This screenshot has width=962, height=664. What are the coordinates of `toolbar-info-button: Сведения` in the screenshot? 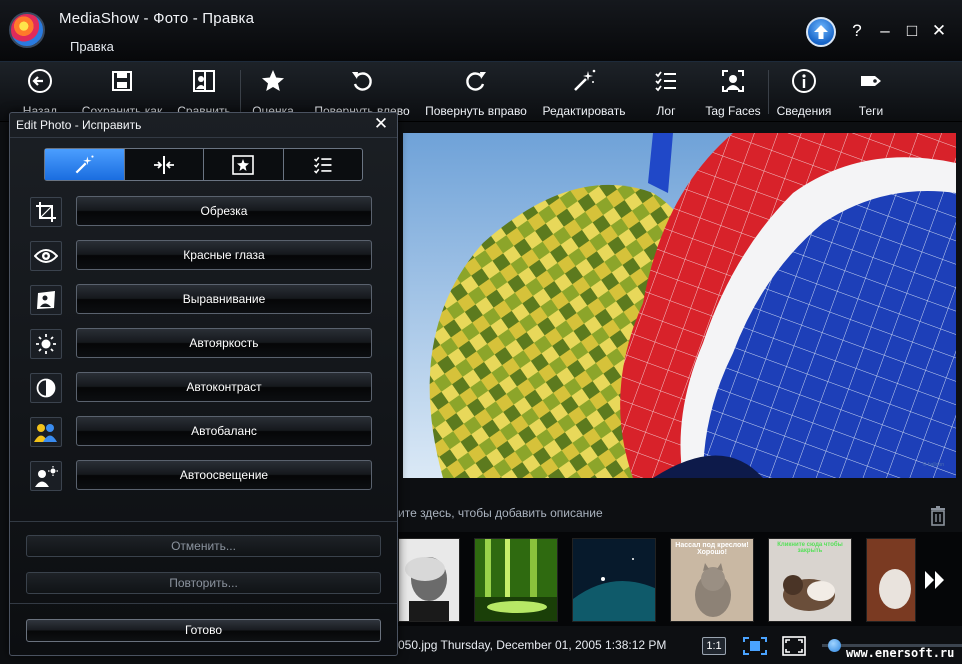 It's located at (804, 93).